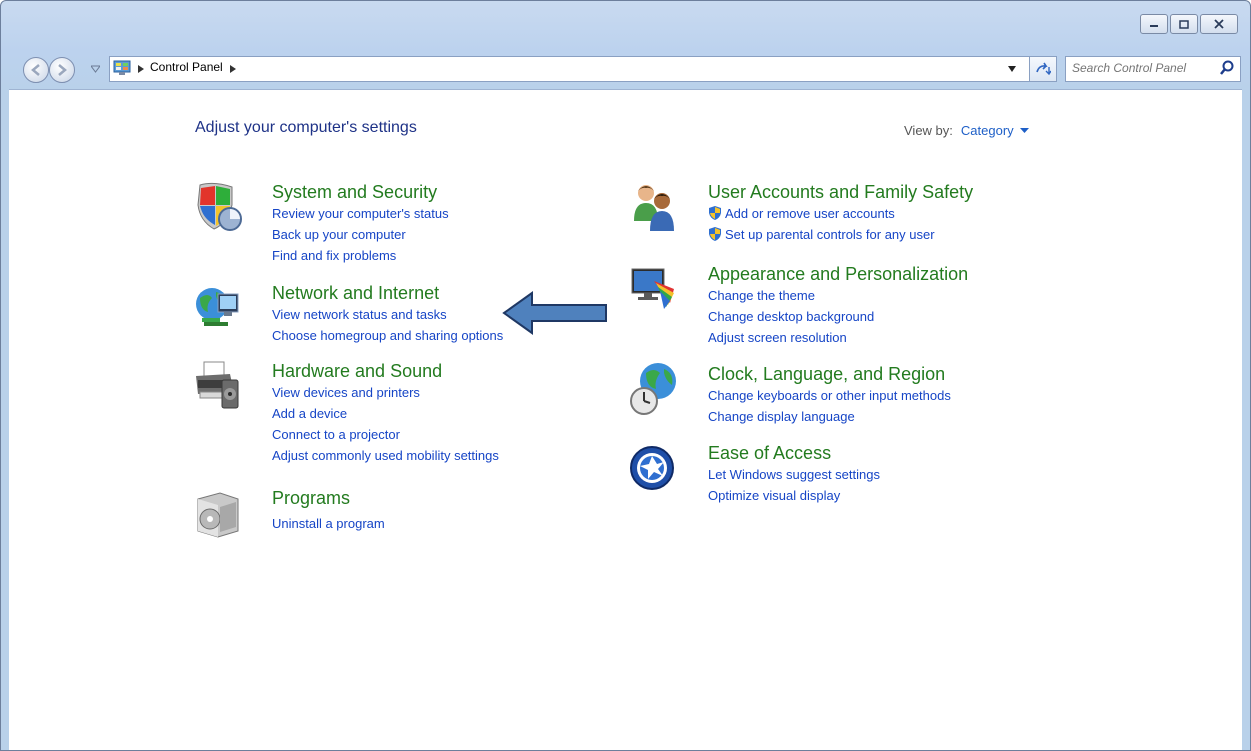 This screenshot has height=751, width=1251. What do you see at coordinates (328, 498) in the screenshot?
I see `programs-link: Programs` at bounding box center [328, 498].